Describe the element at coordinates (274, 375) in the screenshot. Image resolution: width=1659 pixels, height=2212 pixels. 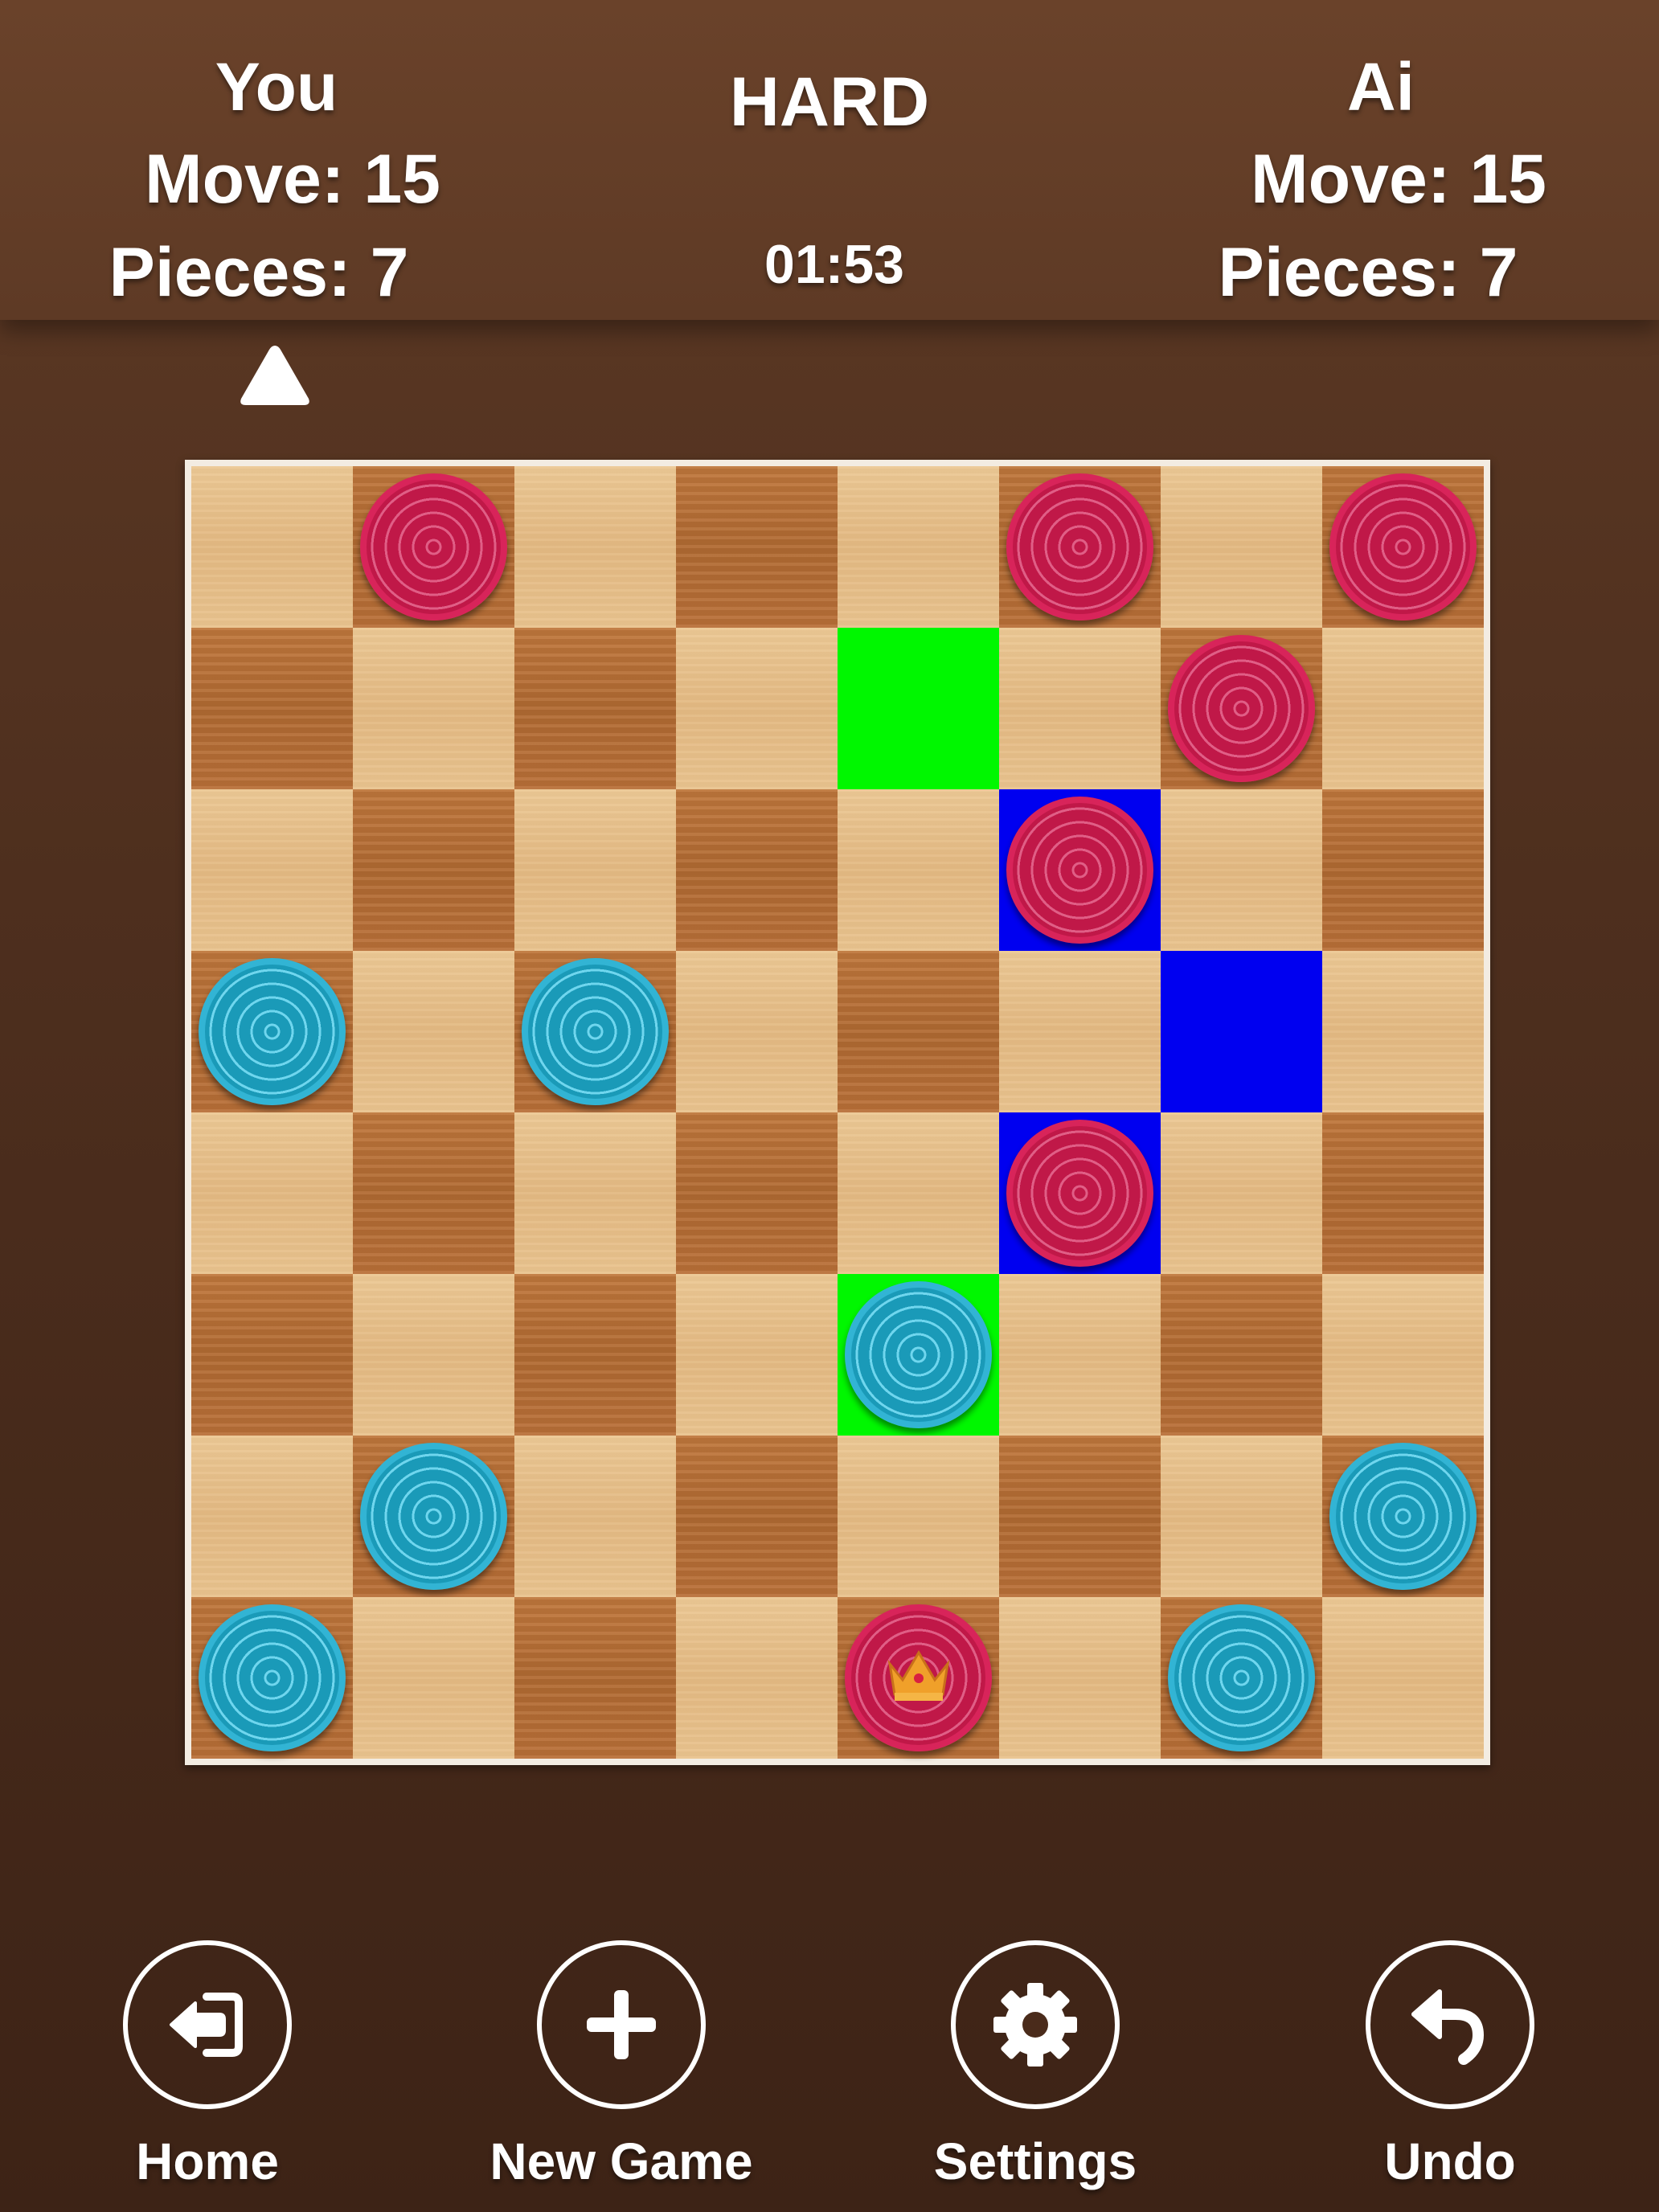
I see `triangle-up-icon` at that location.